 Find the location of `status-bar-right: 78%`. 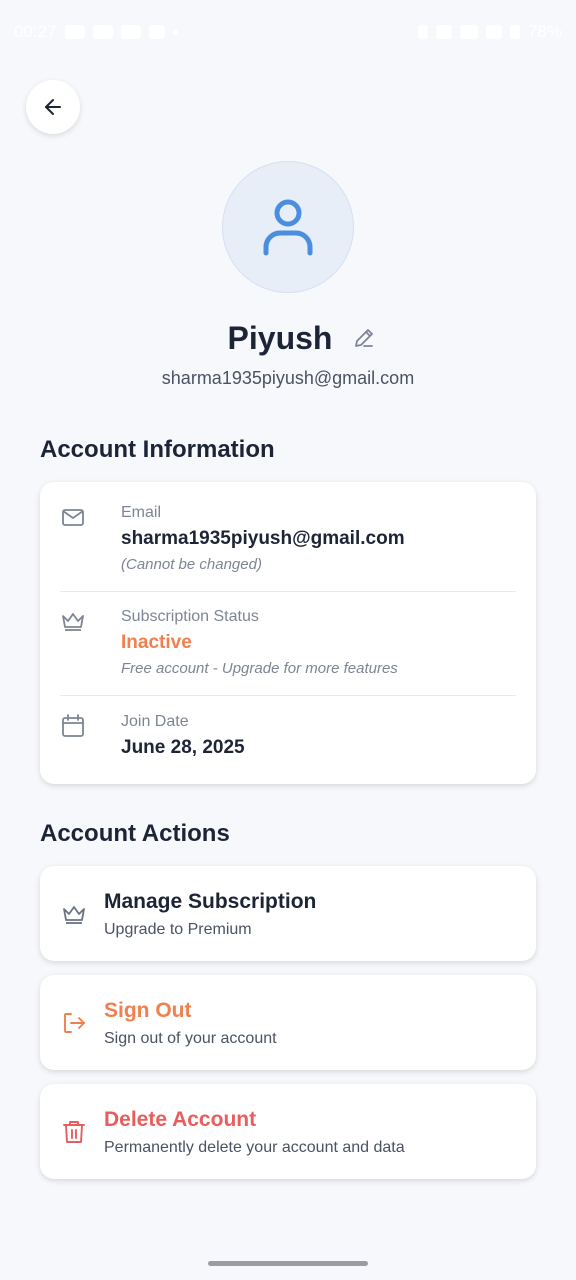

status-bar-right: 78% is located at coordinates (489, 32).